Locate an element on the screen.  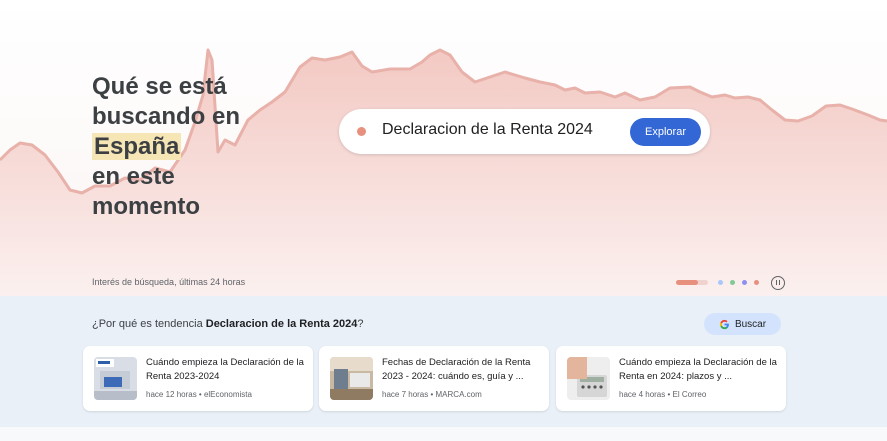
article-meta: hace 7 horas • MARCA.com is located at coordinates (432, 394).